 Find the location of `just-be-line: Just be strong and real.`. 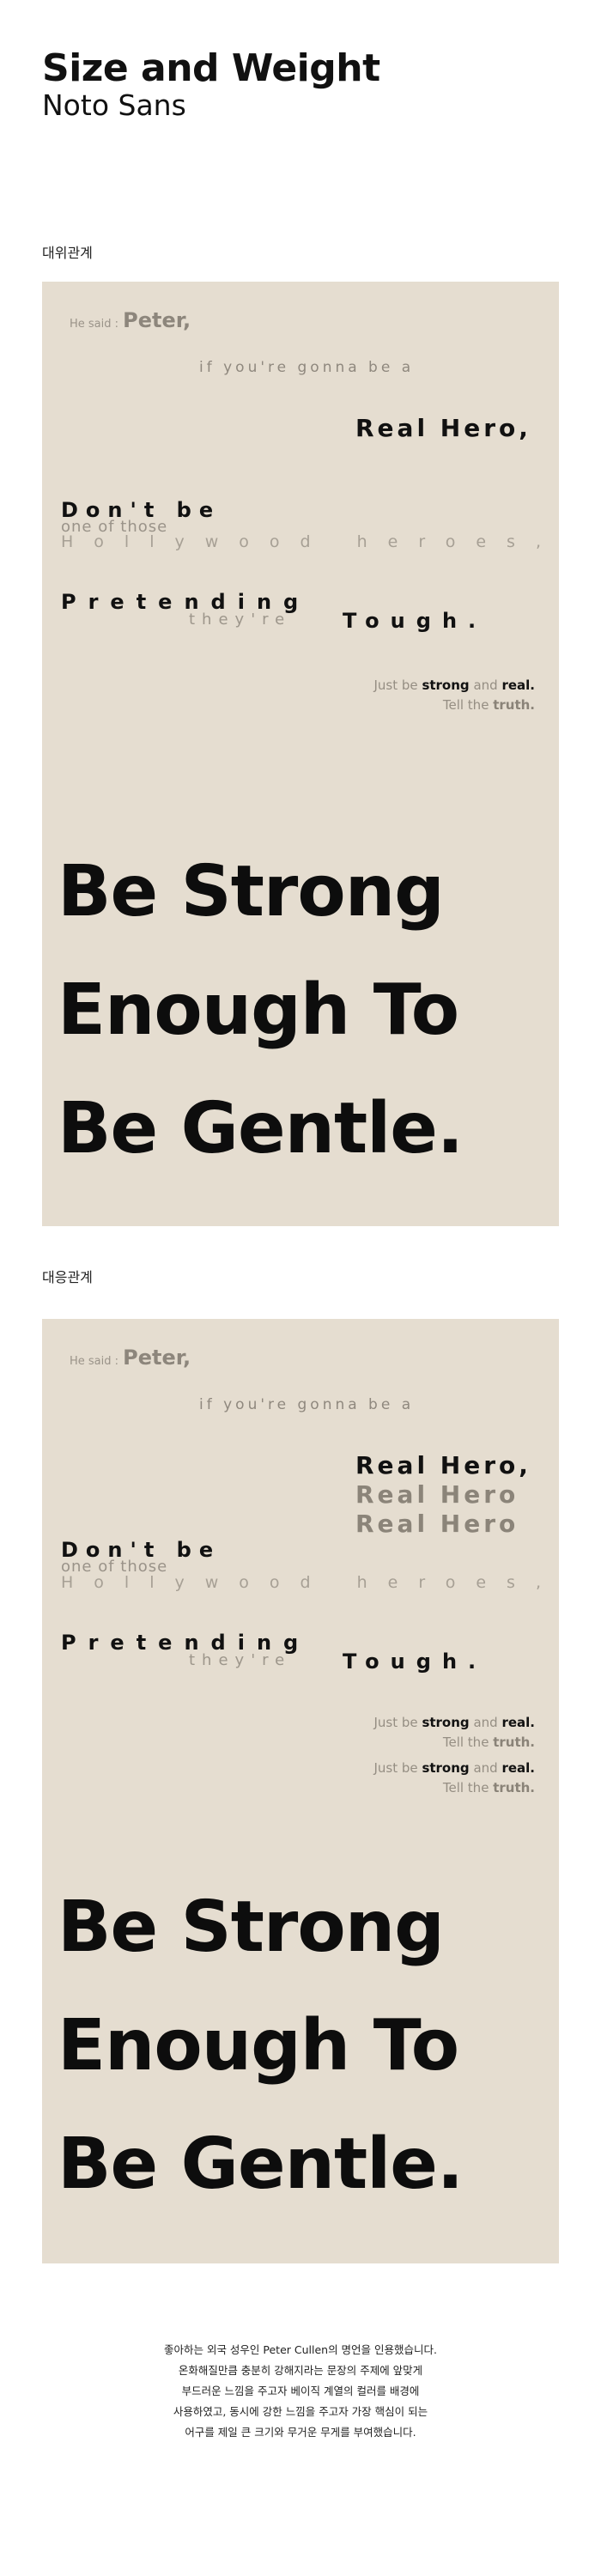

just-be-line: Just be strong and real. is located at coordinates (455, 685).